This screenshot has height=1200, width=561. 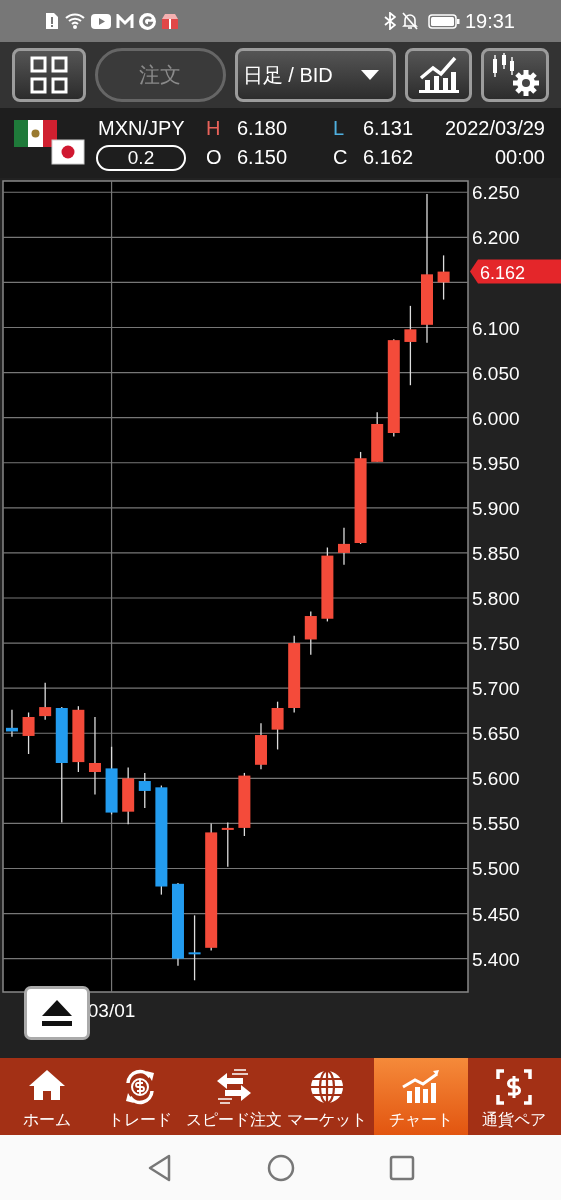 I want to click on axis-label: 6.200, so click(x=496, y=238).